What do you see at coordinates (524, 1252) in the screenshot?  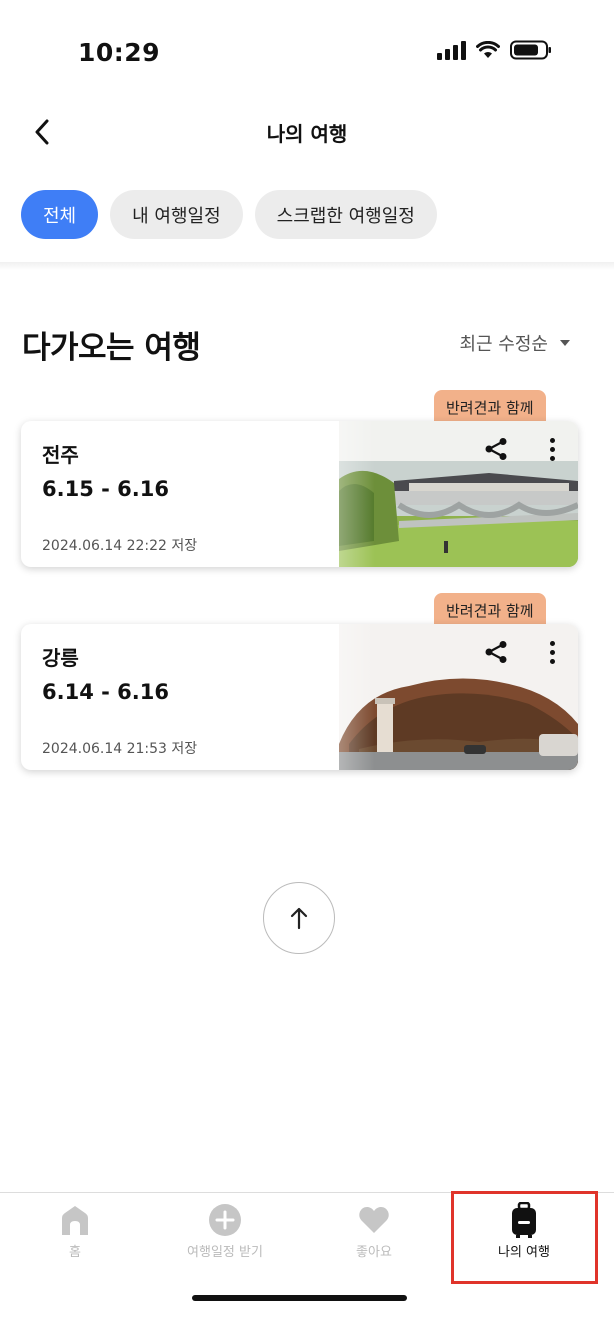 I see `tab-label: 나의 여행` at bounding box center [524, 1252].